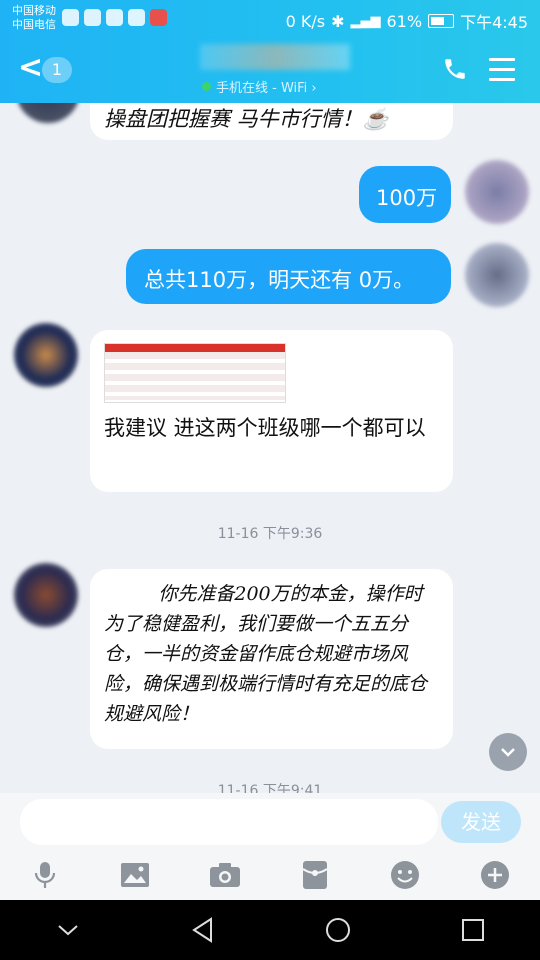  What do you see at coordinates (305, 21) in the screenshot?
I see `net-speed: 0 K/s` at bounding box center [305, 21].